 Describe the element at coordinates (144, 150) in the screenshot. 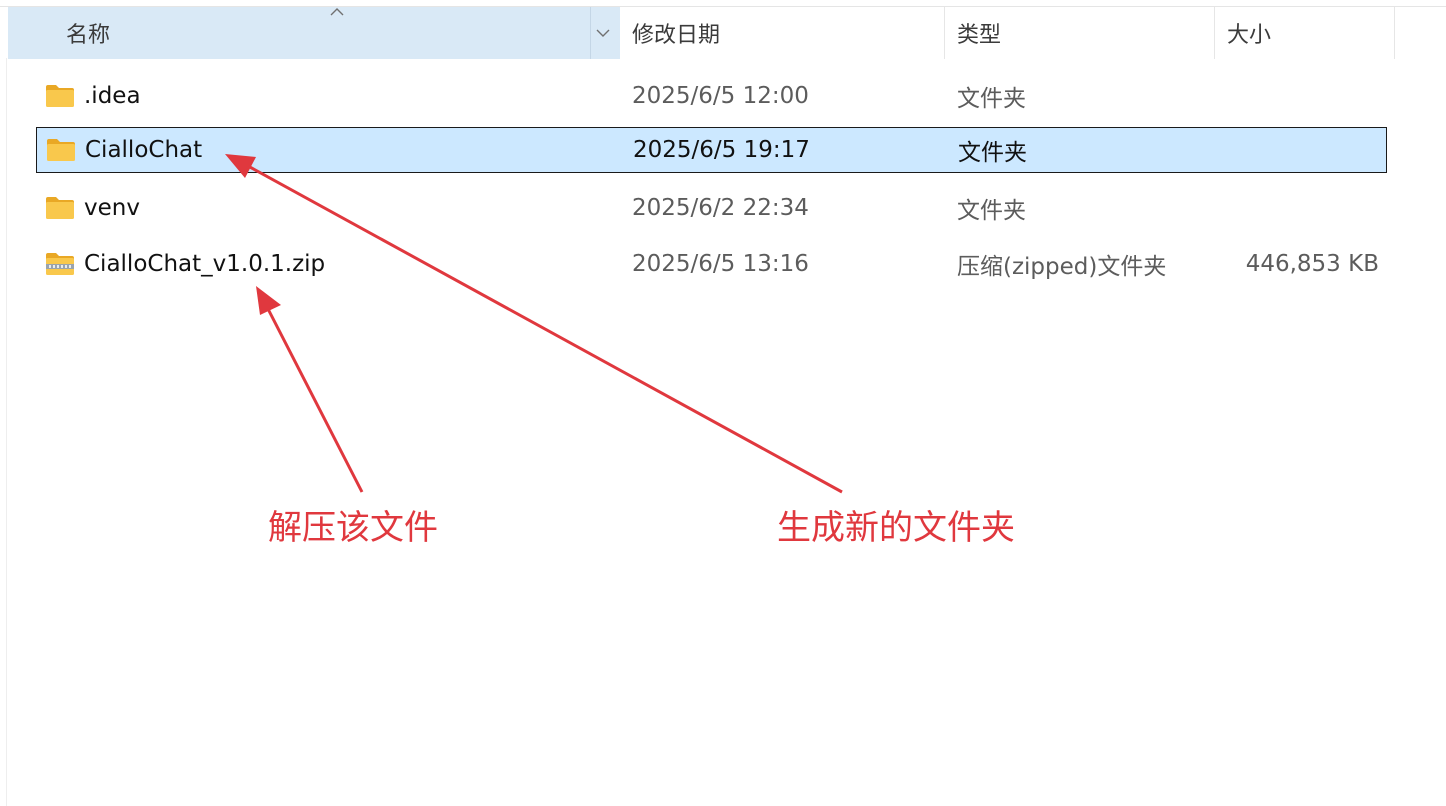

I see `file-name: CialloChat` at that location.